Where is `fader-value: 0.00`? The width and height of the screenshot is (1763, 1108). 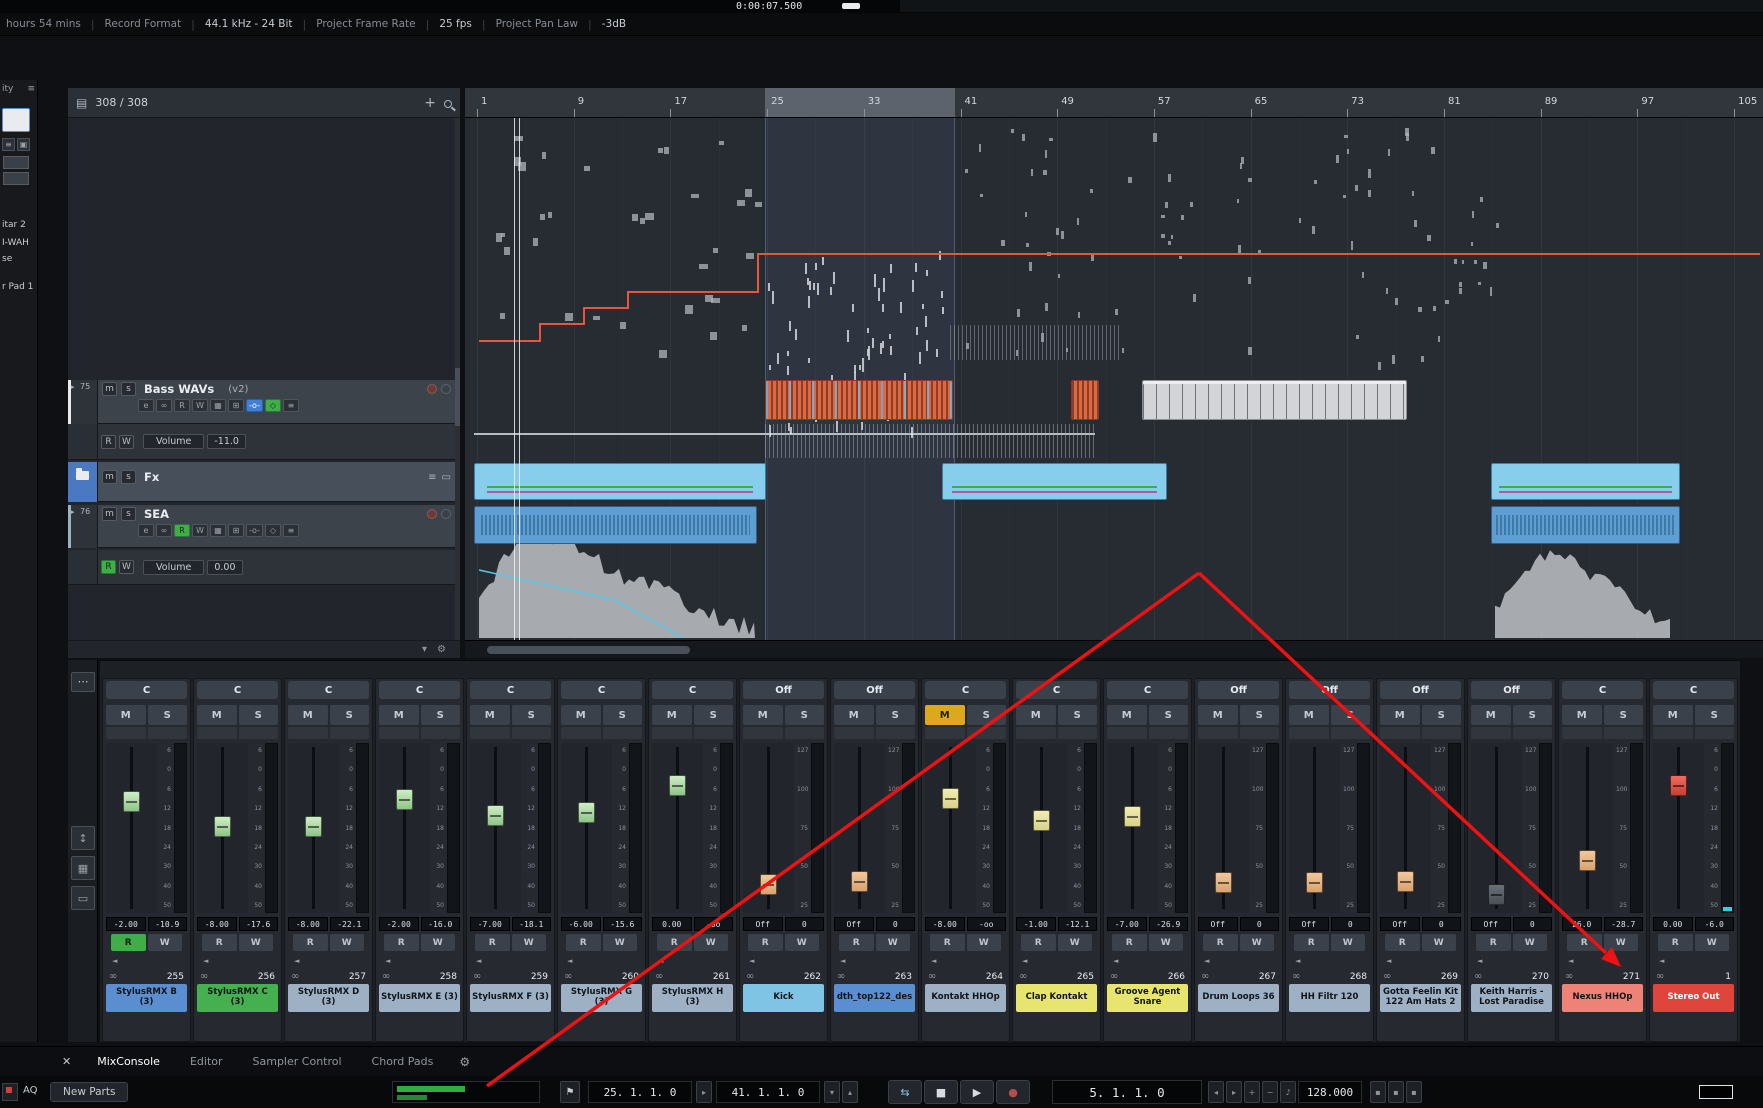
fader-value: 0.00 is located at coordinates (672, 924).